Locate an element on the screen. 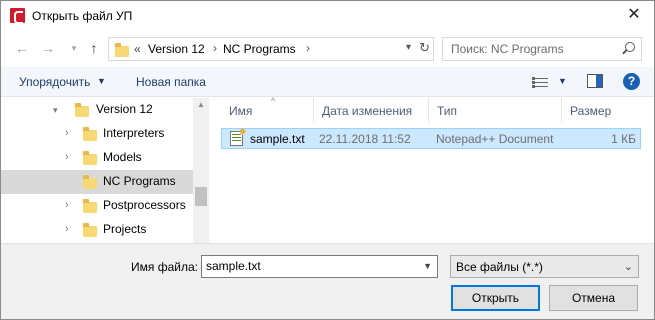 The height and width of the screenshot is (320, 655). back-arrow-icon: ← is located at coordinates (22, 48).